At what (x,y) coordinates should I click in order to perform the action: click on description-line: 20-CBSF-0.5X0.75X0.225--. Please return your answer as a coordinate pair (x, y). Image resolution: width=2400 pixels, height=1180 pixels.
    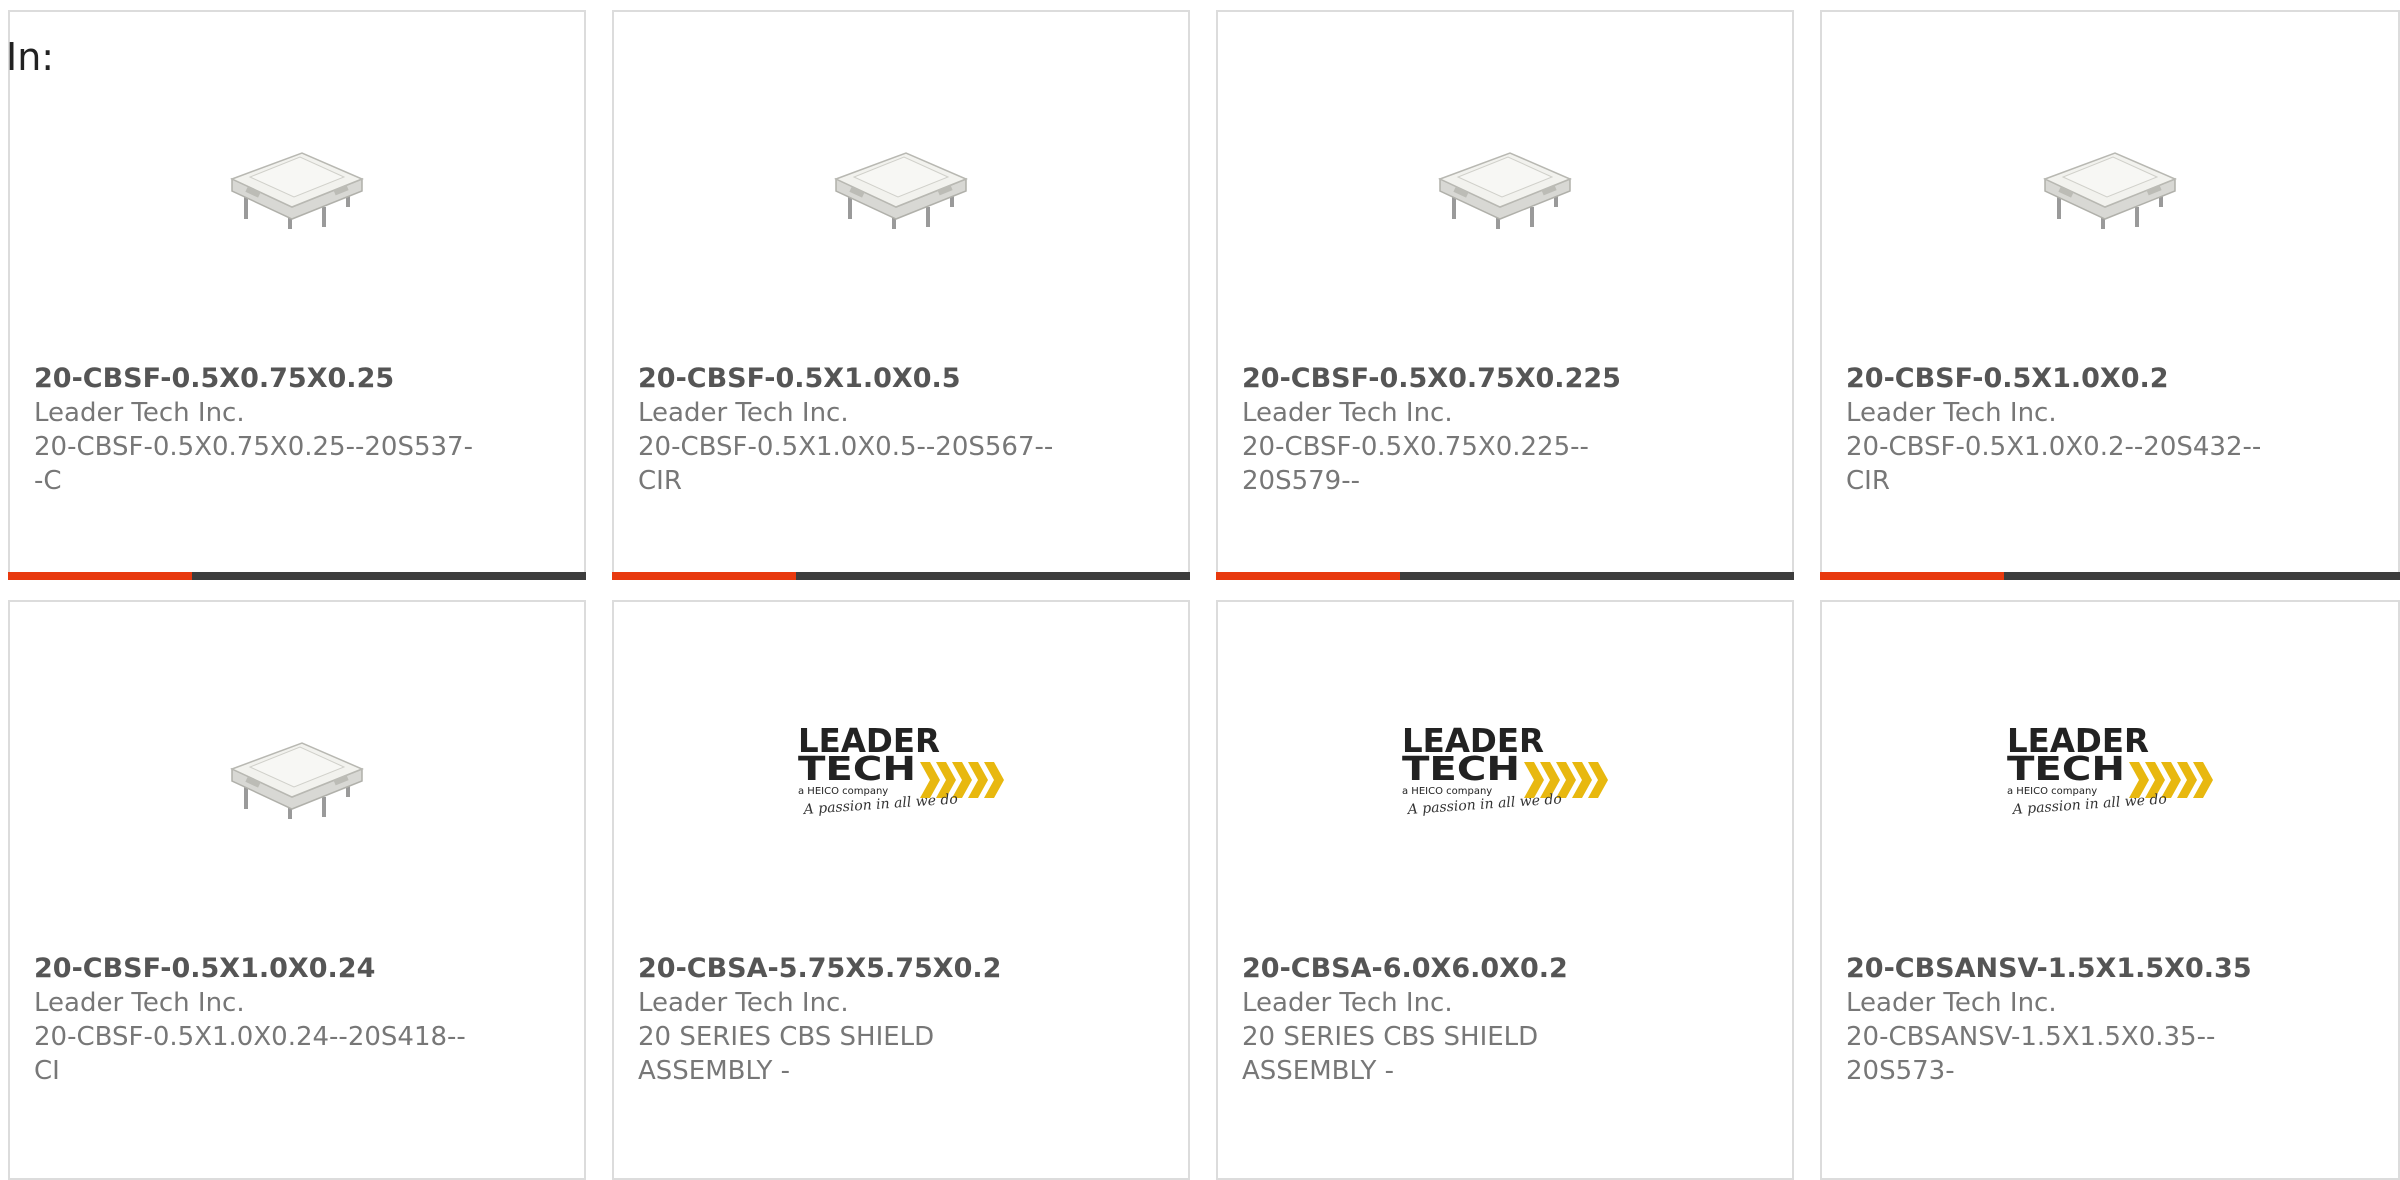
    Looking at the image, I should click on (1415, 447).